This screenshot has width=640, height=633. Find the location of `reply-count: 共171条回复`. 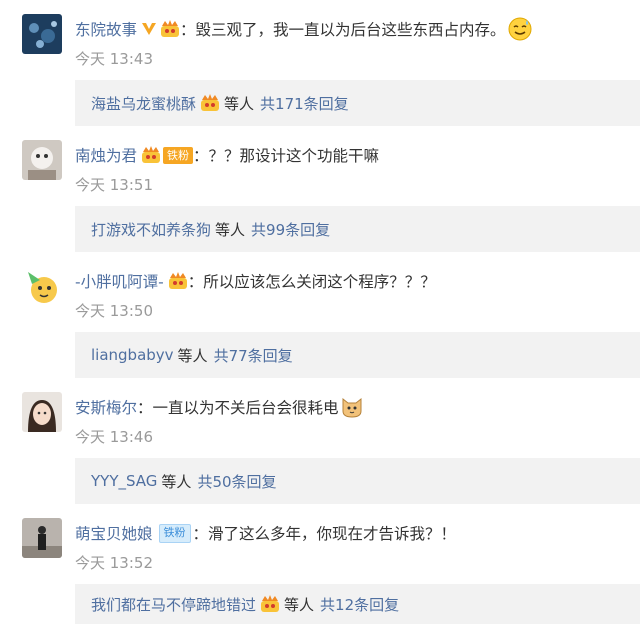

reply-count: 共171条回复 is located at coordinates (304, 103).